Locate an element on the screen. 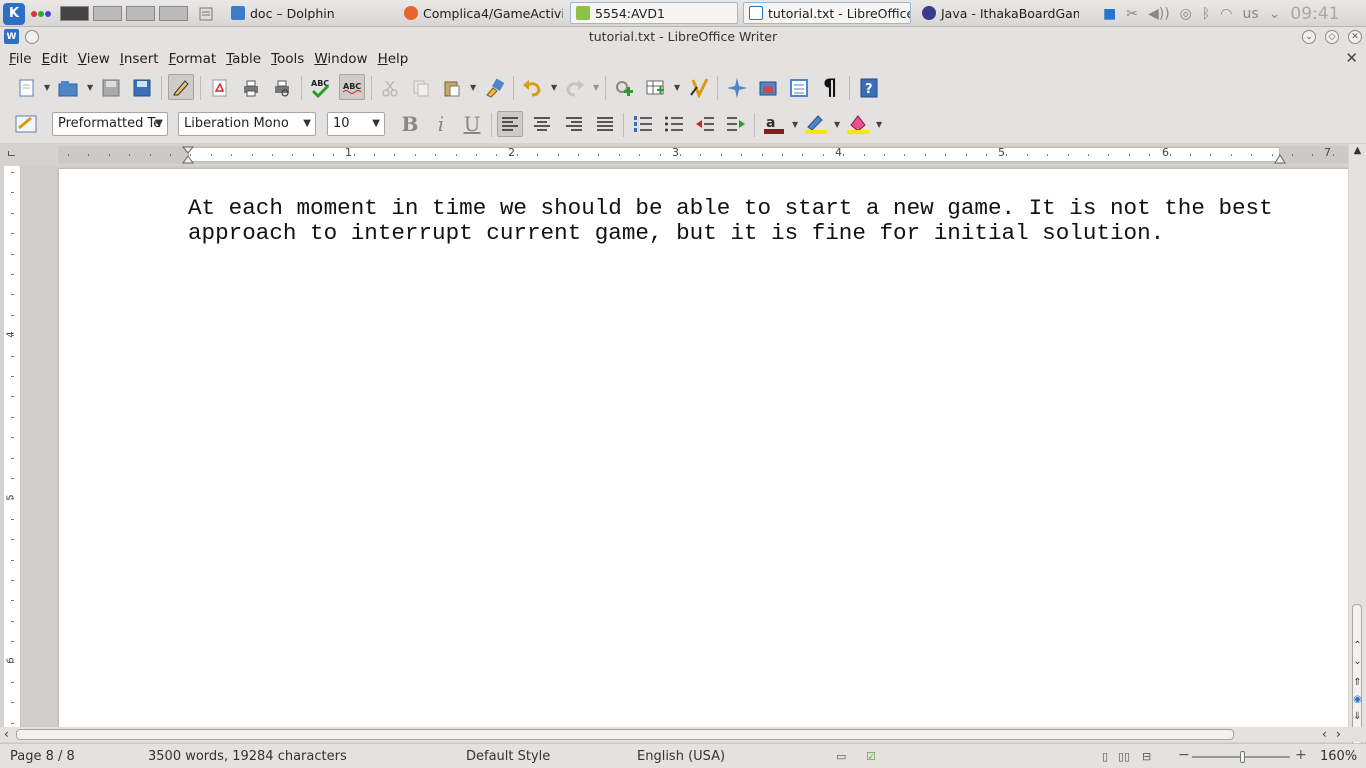 This screenshot has height=768, width=1366. vertical-scrollbar: ▲ ⌃ ⌄ ⇑ ◉ ⇓ is located at coordinates (1357, 456).